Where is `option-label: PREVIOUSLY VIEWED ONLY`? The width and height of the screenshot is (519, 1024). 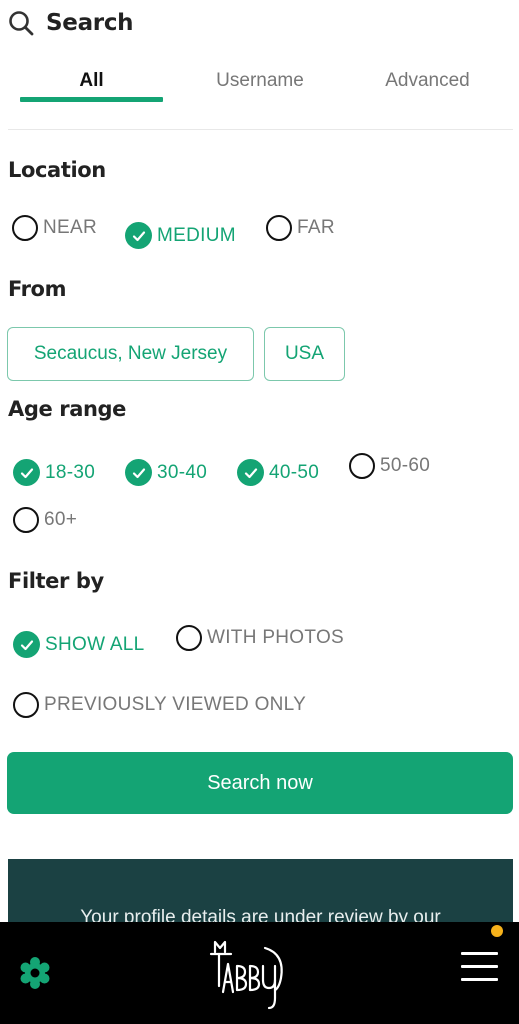 option-label: PREVIOUSLY VIEWED ONLY is located at coordinates (175, 704).